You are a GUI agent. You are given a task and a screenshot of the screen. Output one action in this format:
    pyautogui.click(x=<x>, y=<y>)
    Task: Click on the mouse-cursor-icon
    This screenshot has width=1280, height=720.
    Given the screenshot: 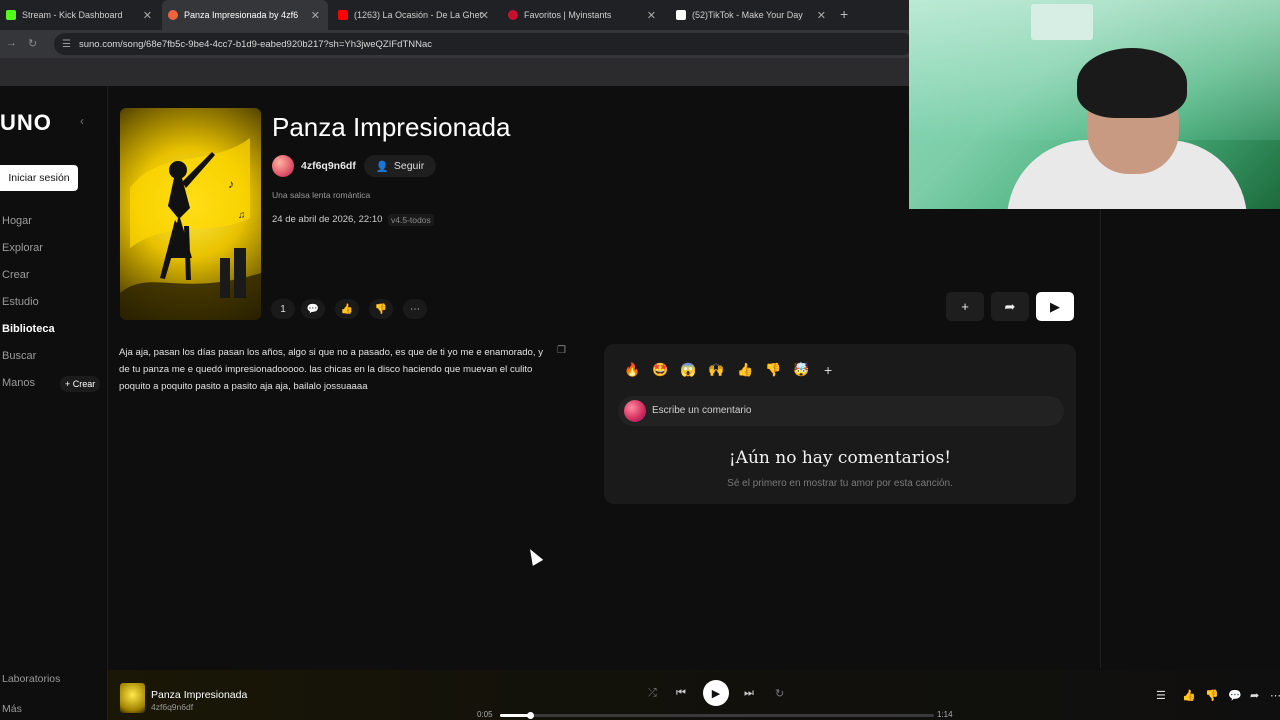 What is the action you would take?
    pyautogui.click(x=534, y=556)
    